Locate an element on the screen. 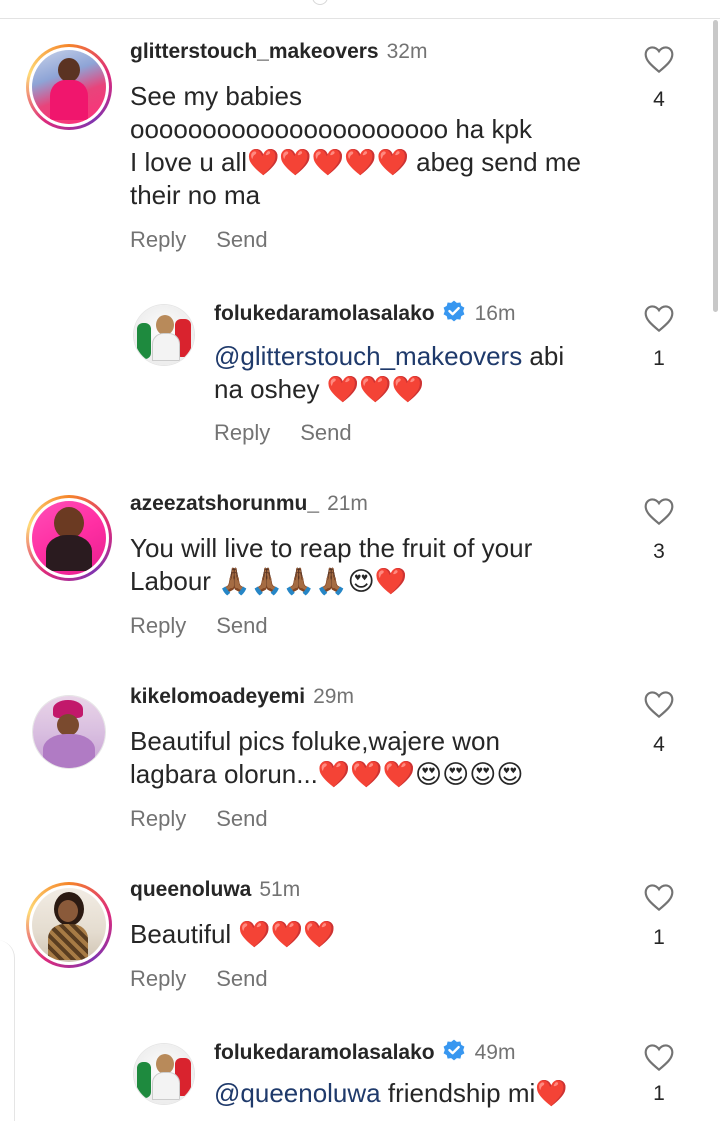 Image resolution: width=720 pixels, height=1121 pixels. comment-username: kikelomoadeyemi 29m is located at coordinates (242, 697).